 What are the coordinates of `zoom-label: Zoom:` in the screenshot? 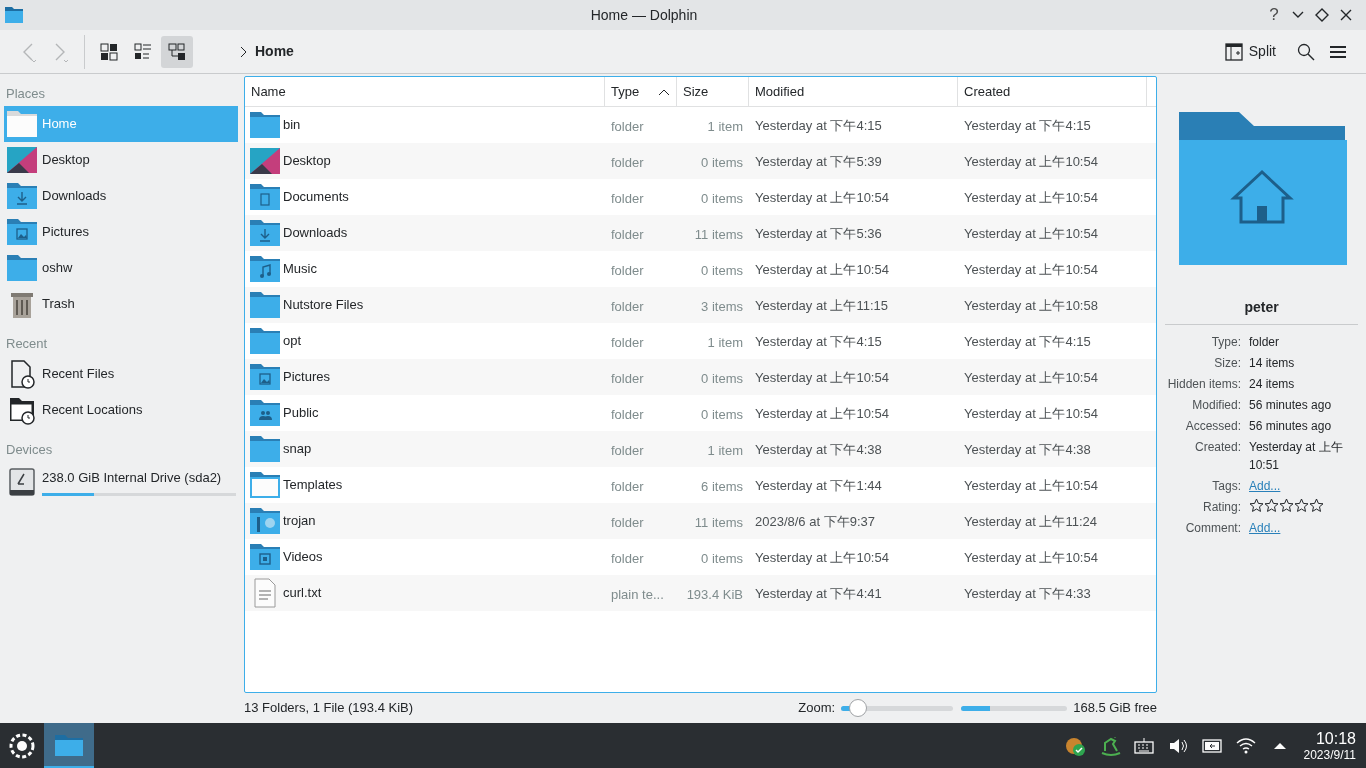 It's located at (817, 708).